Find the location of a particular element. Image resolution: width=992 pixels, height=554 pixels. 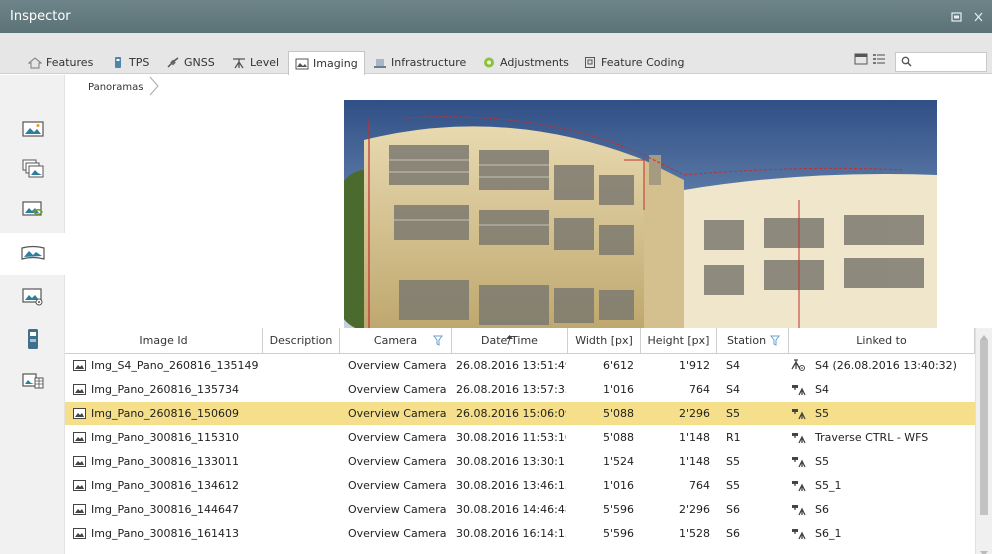

breadcrumb-item-panoramas: Panoramas is located at coordinates (115, 87).